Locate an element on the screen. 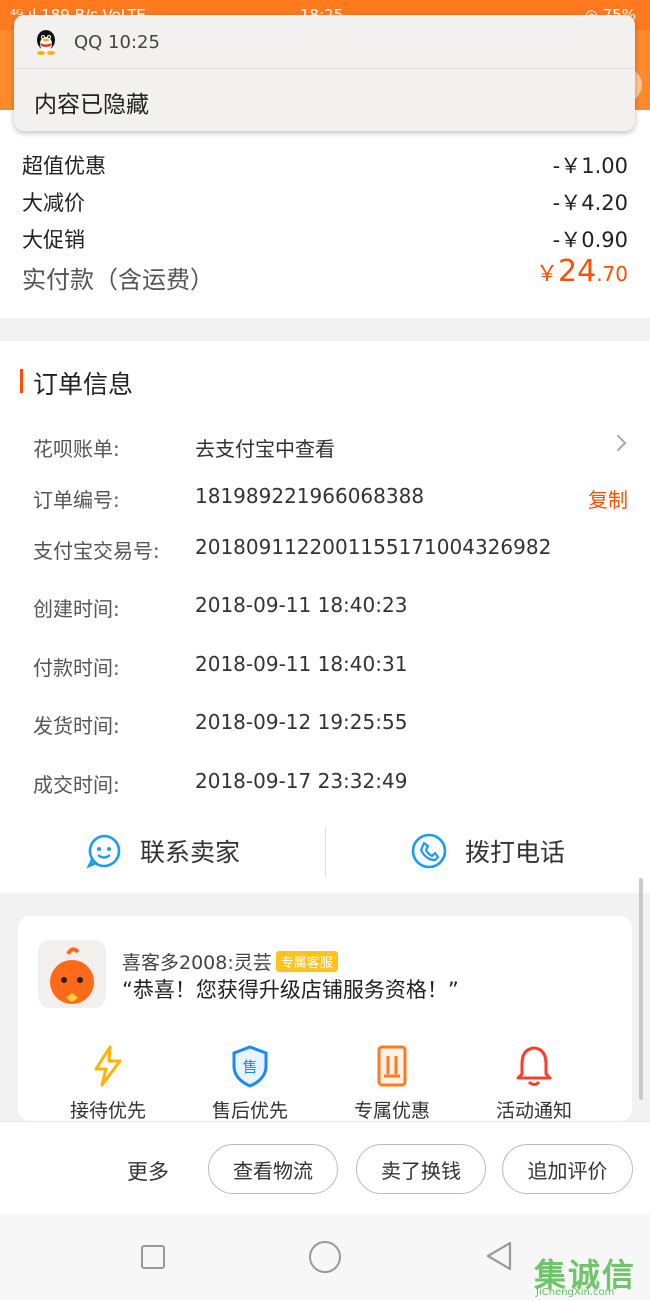  total-row: 实付款（含运费） ￥24.70 is located at coordinates (325, 274).